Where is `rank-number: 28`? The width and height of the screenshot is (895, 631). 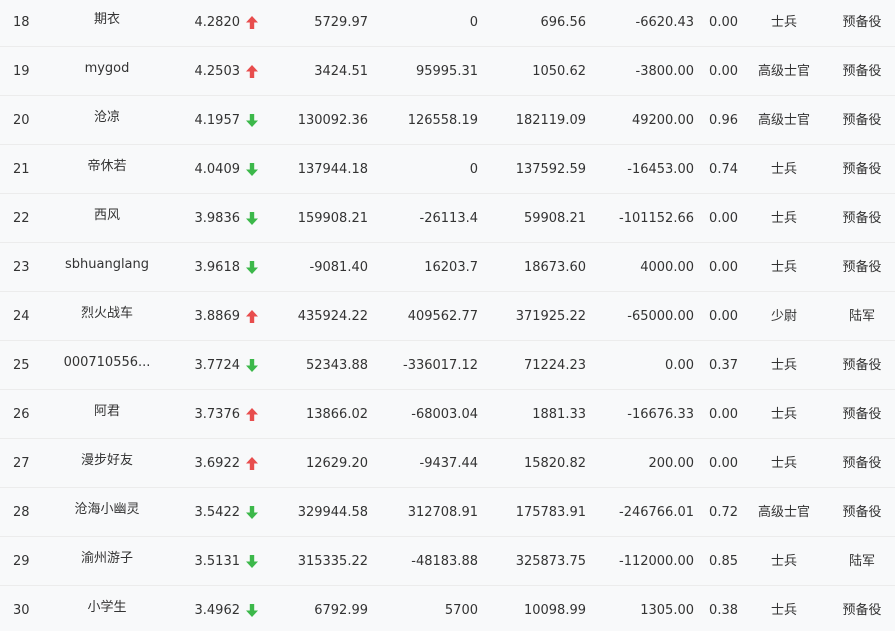 rank-number: 28 is located at coordinates (21, 512).